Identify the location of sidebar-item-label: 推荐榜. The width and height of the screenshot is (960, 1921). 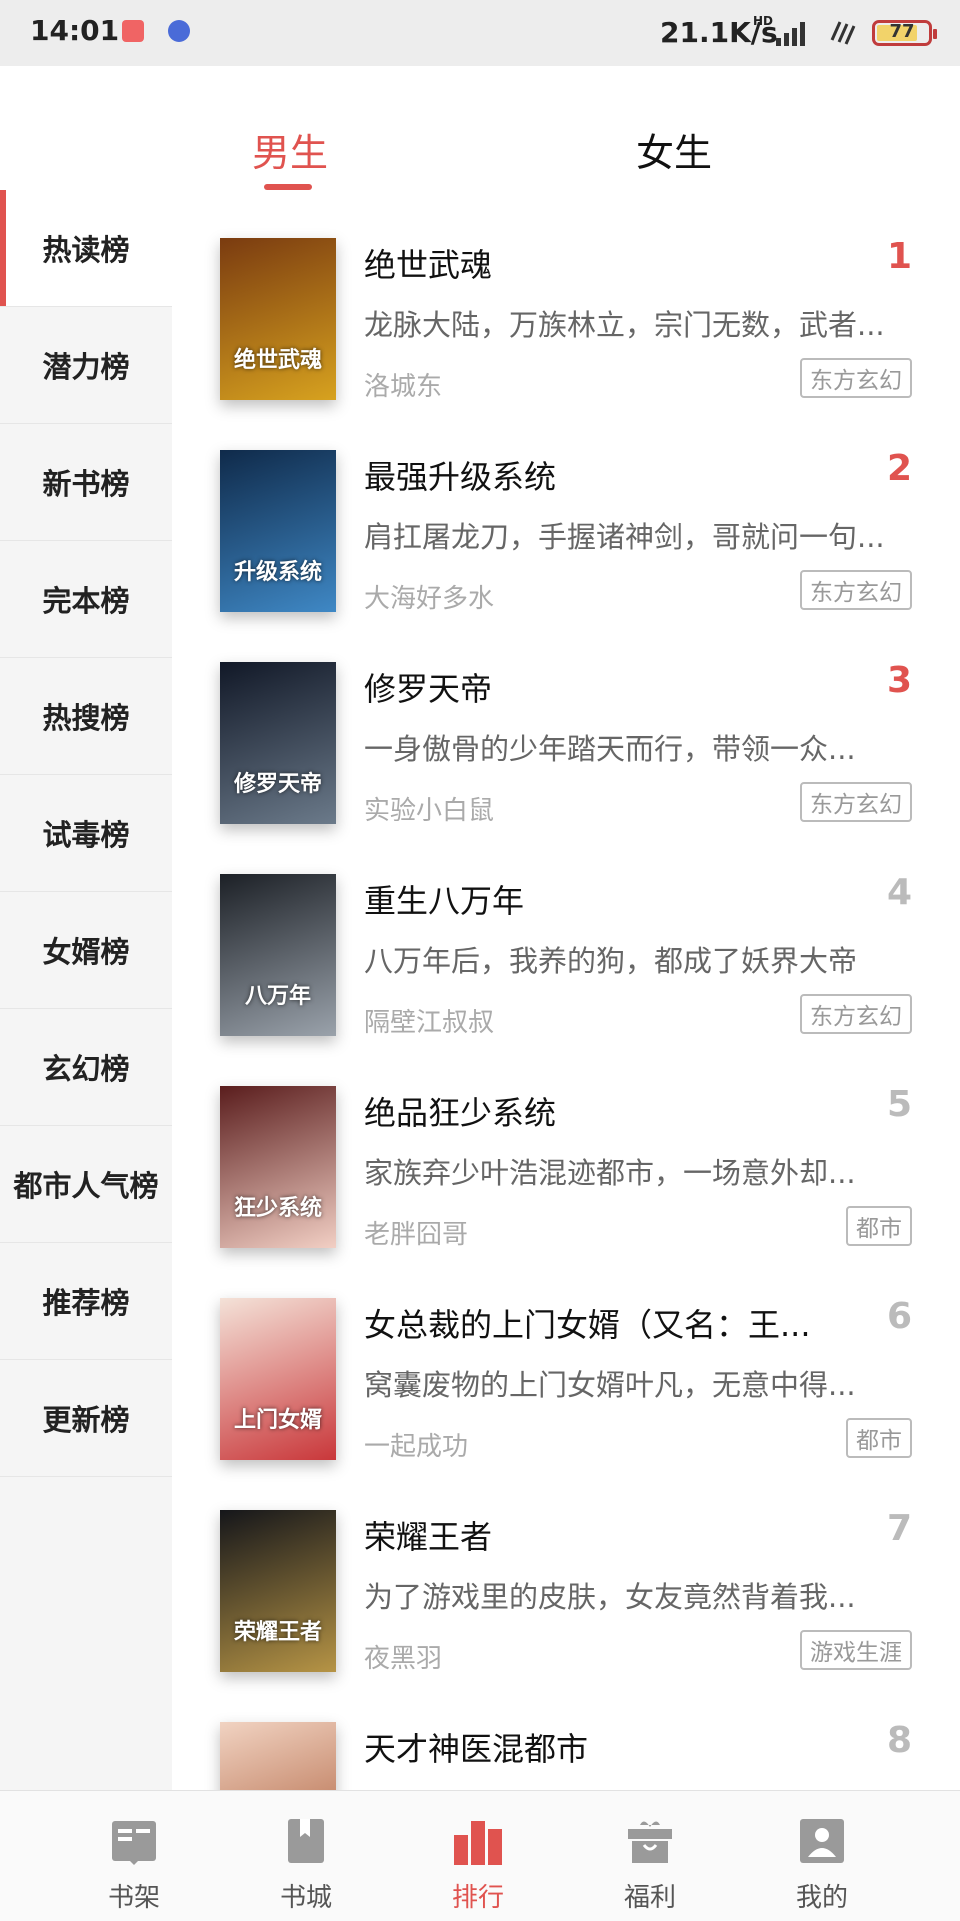
(86, 1303).